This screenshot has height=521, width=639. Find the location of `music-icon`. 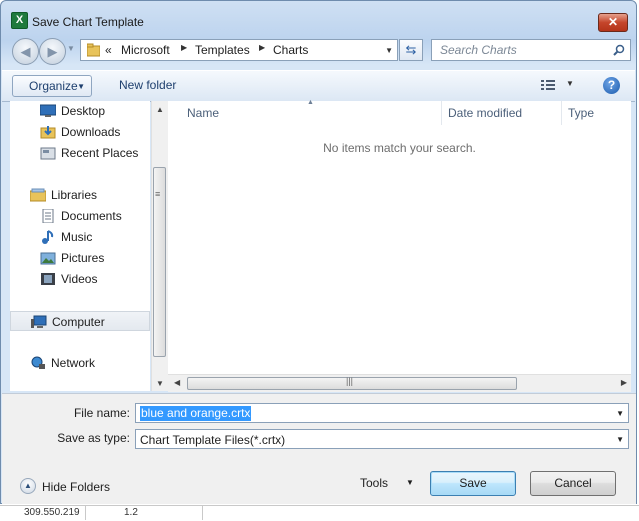

music-icon is located at coordinates (48, 237).